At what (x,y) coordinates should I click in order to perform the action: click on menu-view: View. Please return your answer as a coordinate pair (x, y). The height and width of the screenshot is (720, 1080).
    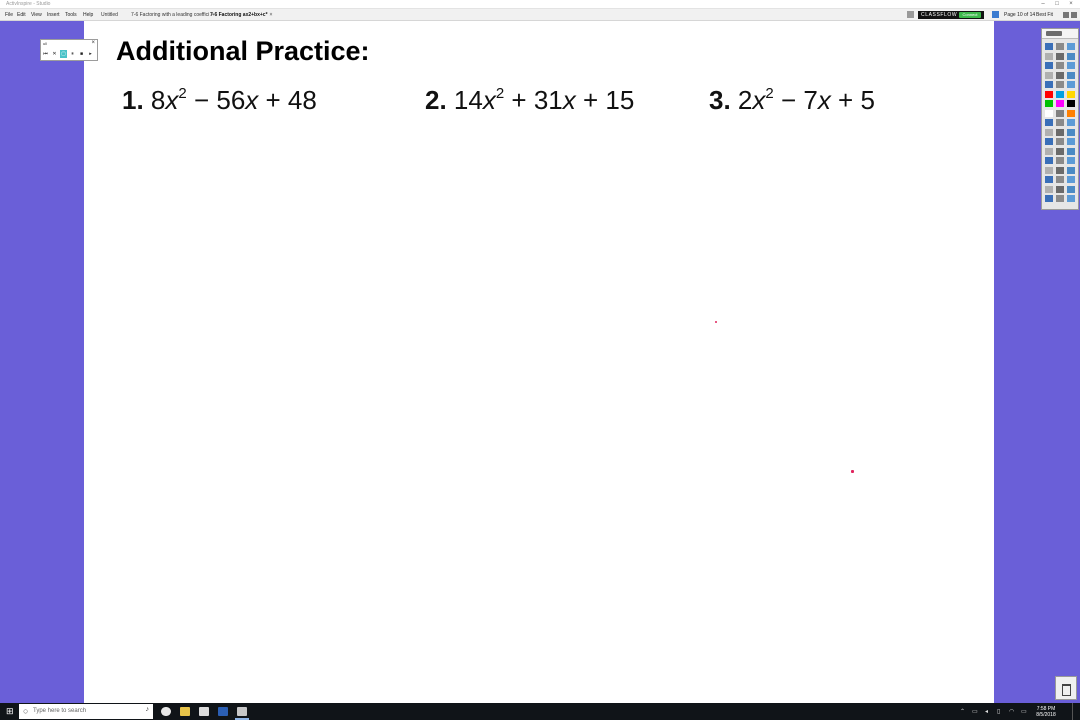
    Looking at the image, I should click on (36, 15).